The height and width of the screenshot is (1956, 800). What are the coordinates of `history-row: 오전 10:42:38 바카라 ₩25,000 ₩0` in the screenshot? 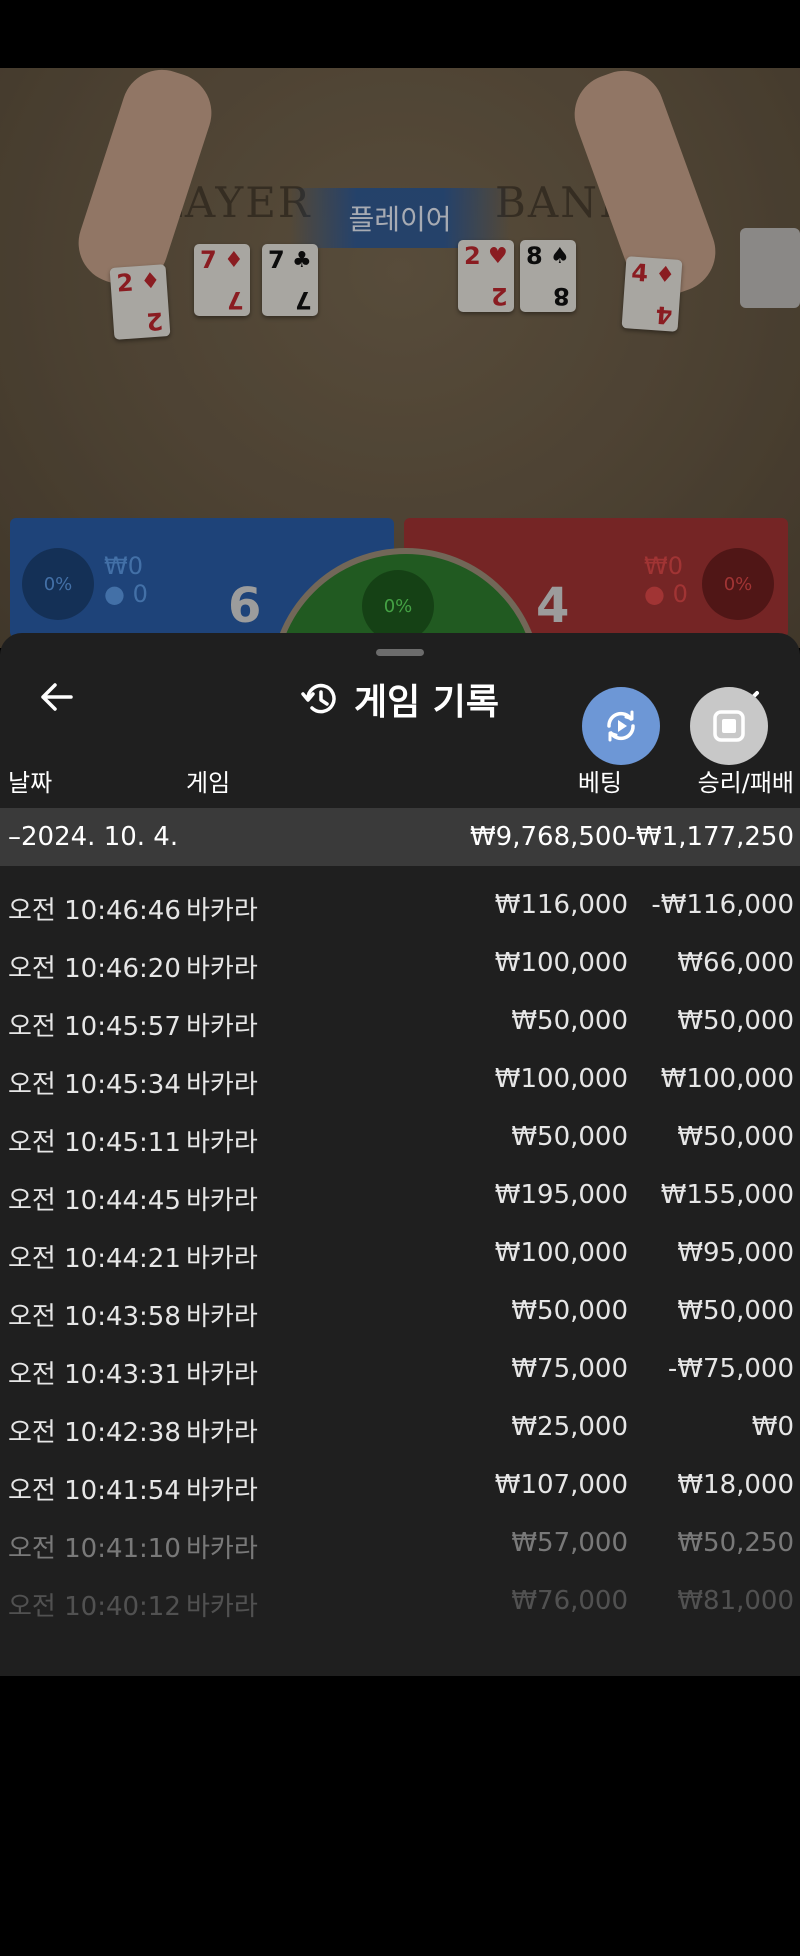 It's located at (400, 1431).